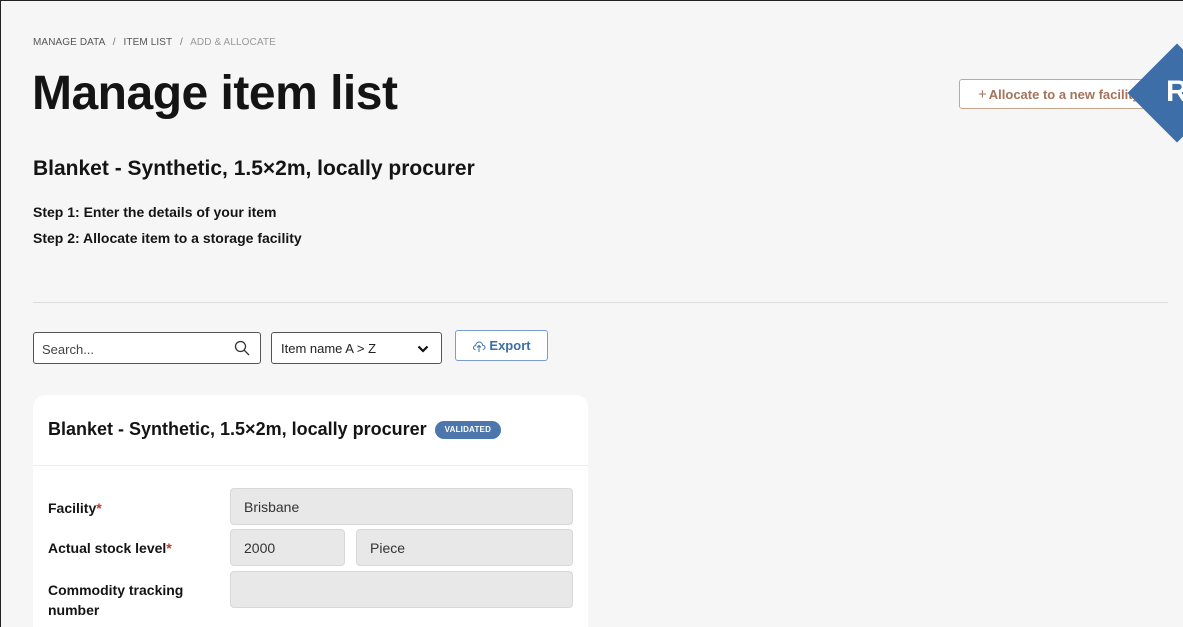  I want to click on tracking-number-label: Commodity tracking number, so click(115, 600).